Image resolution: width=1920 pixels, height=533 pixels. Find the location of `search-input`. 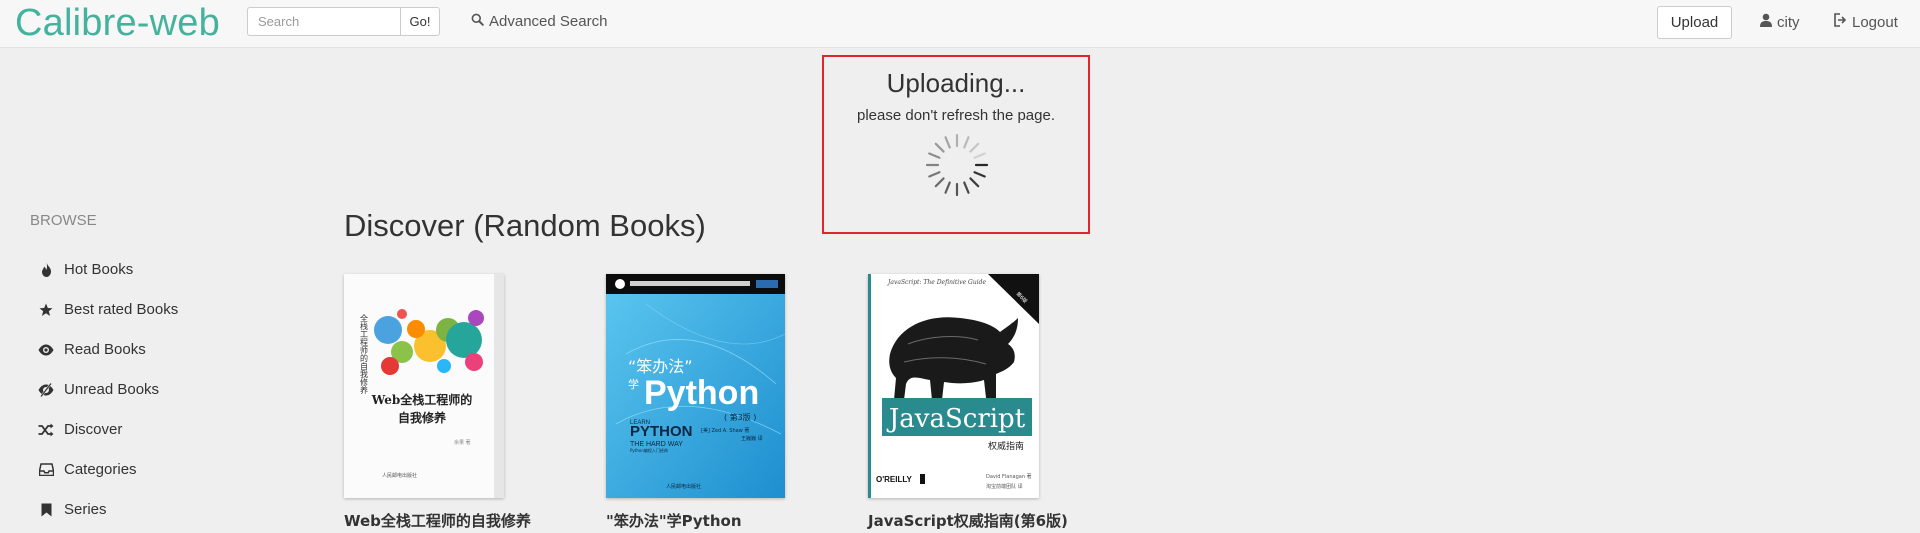

search-input is located at coordinates (324, 21).